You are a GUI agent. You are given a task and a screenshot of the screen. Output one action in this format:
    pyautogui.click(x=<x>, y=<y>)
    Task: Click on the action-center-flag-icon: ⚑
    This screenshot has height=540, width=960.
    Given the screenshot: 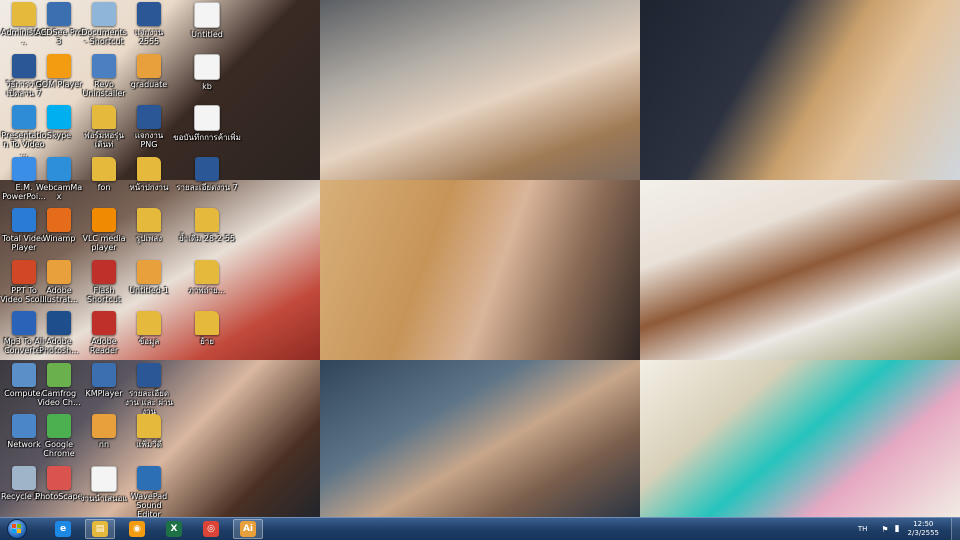 What is the action you would take?
    pyautogui.click(x=884, y=529)
    